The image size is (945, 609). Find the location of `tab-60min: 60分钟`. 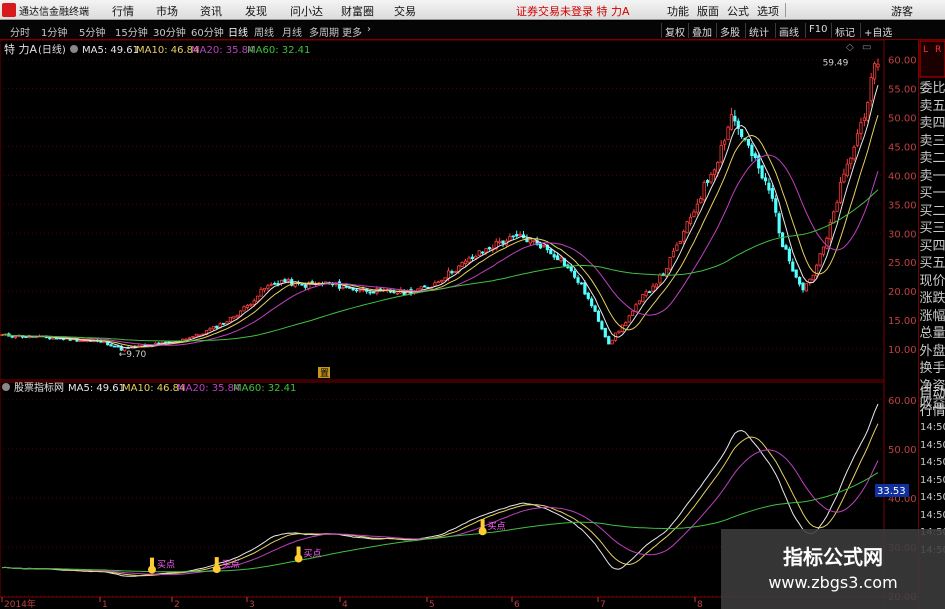

tab-60min: 60分钟 is located at coordinates (207, 31).